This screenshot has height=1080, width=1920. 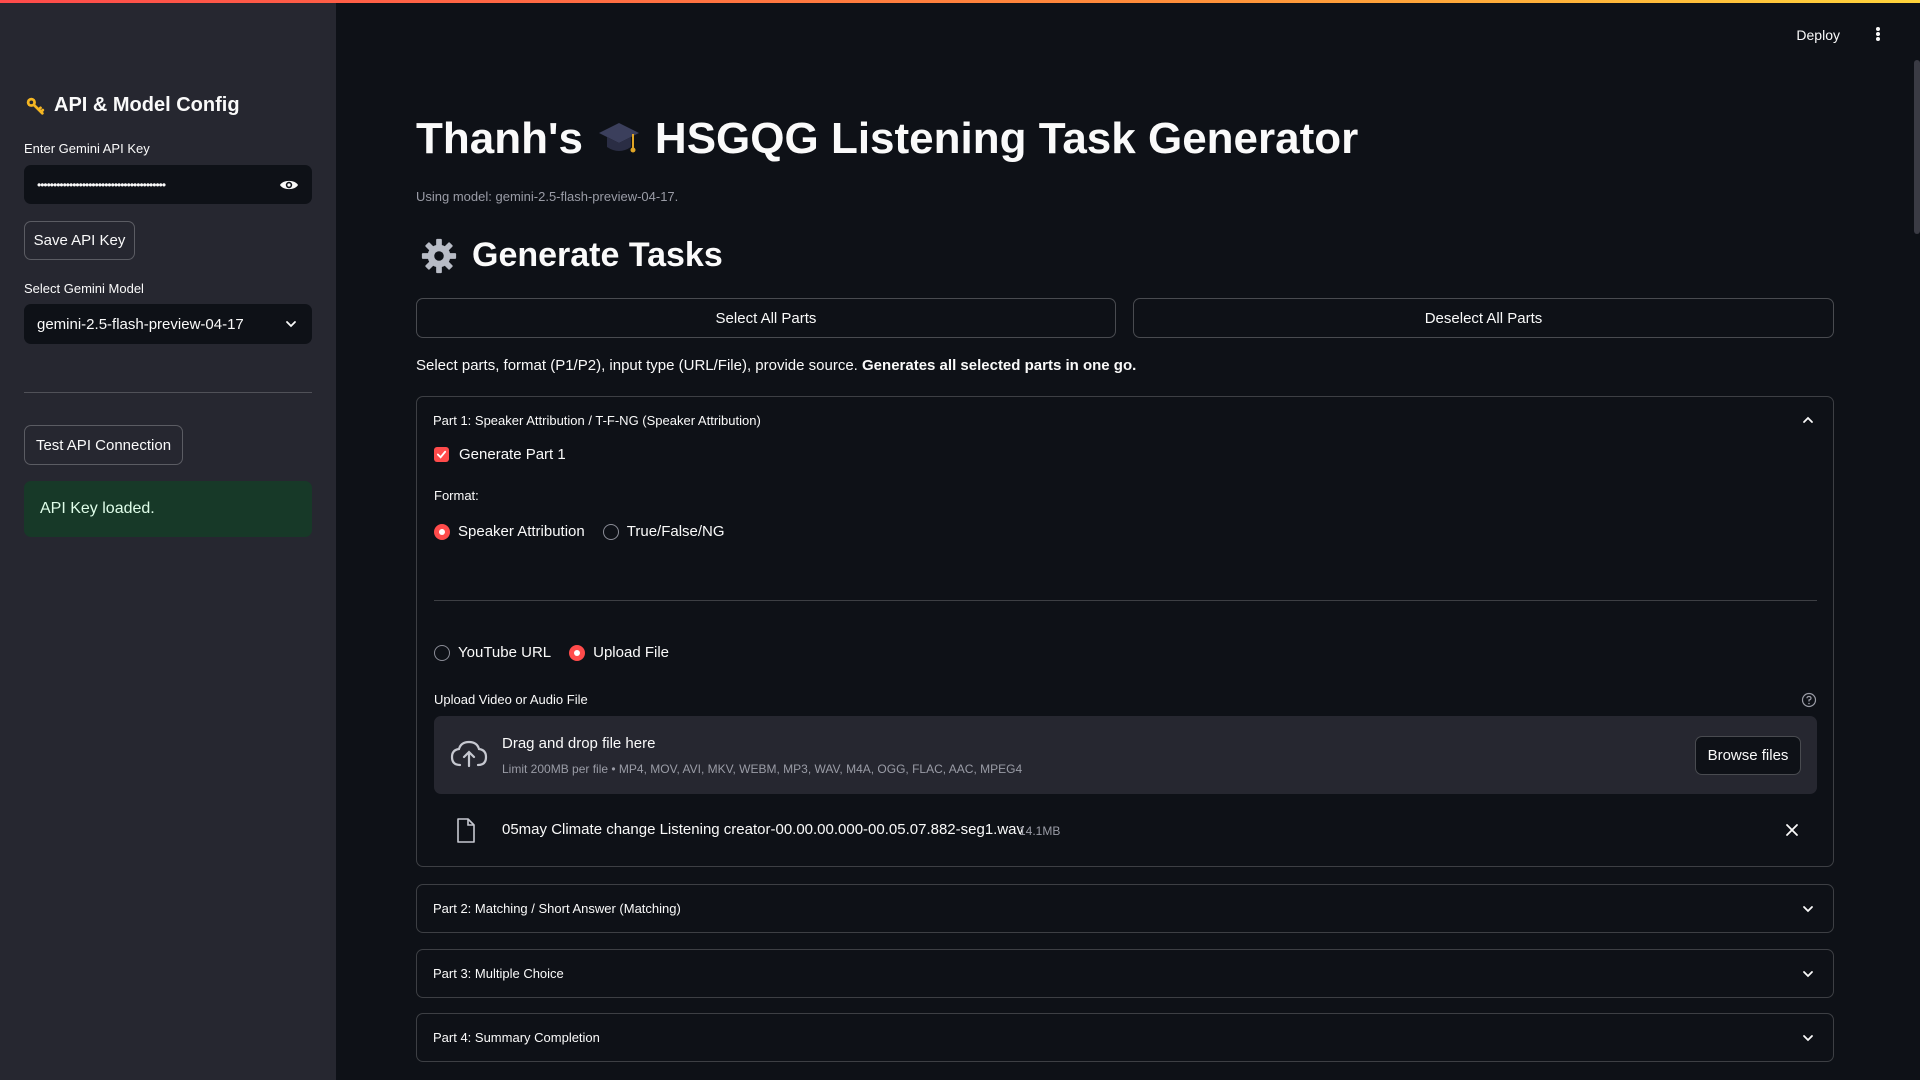 What do you see at coordinates (597, 255) in the screenshot?
I see `section-title-text: Generate Tasks` at bounding box center [597, 255].